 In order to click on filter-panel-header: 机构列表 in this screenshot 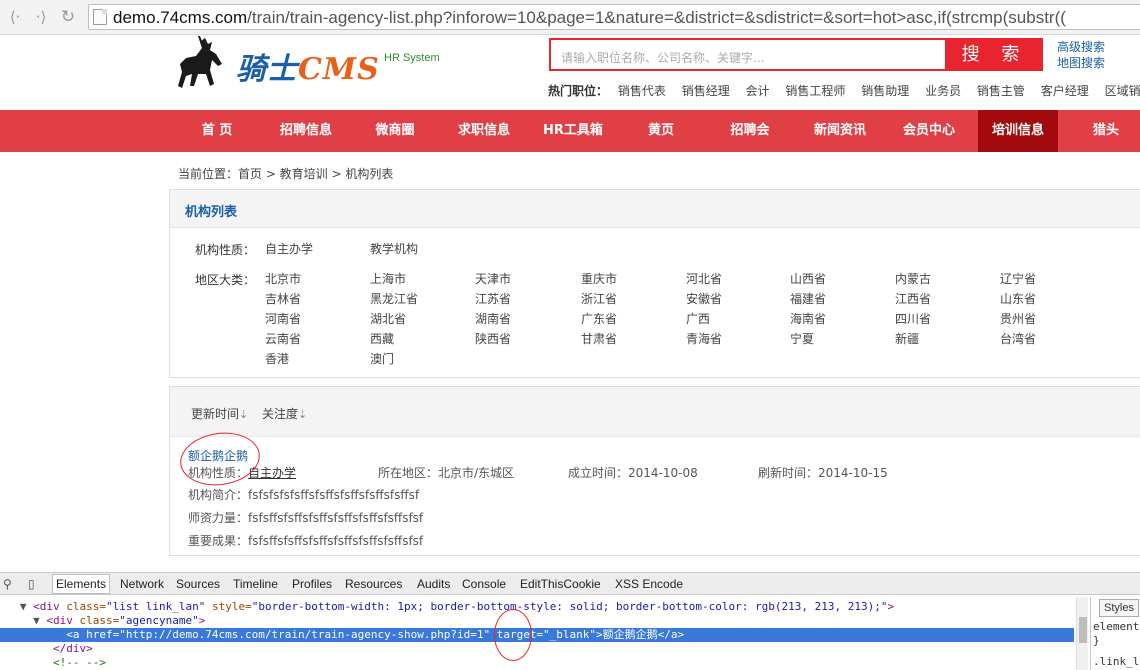, I will do `click(655, 209)`.